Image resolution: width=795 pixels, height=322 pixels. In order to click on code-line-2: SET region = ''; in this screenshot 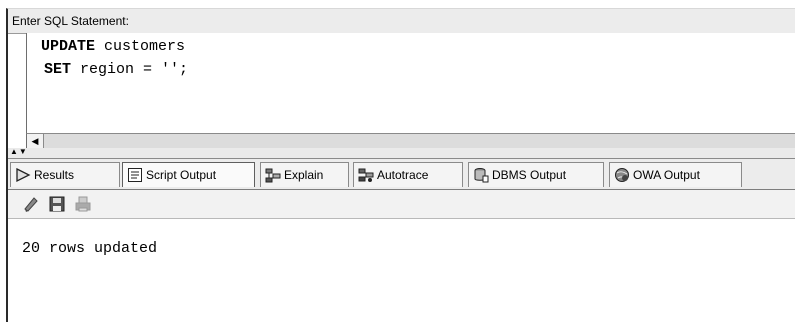, I will do `click(116, 69)`.